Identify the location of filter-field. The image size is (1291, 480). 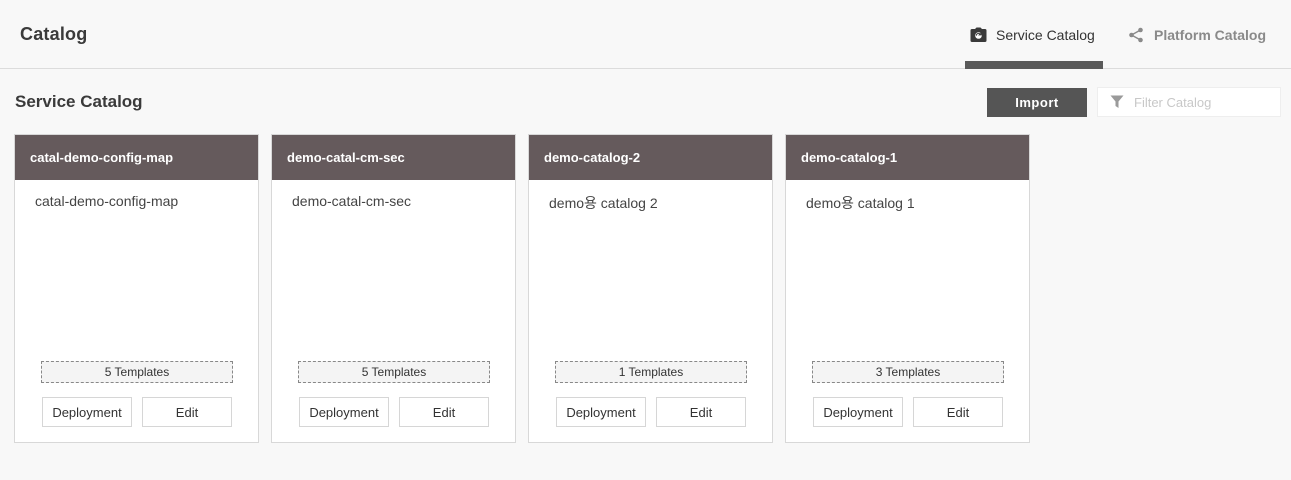
(1189, 102).